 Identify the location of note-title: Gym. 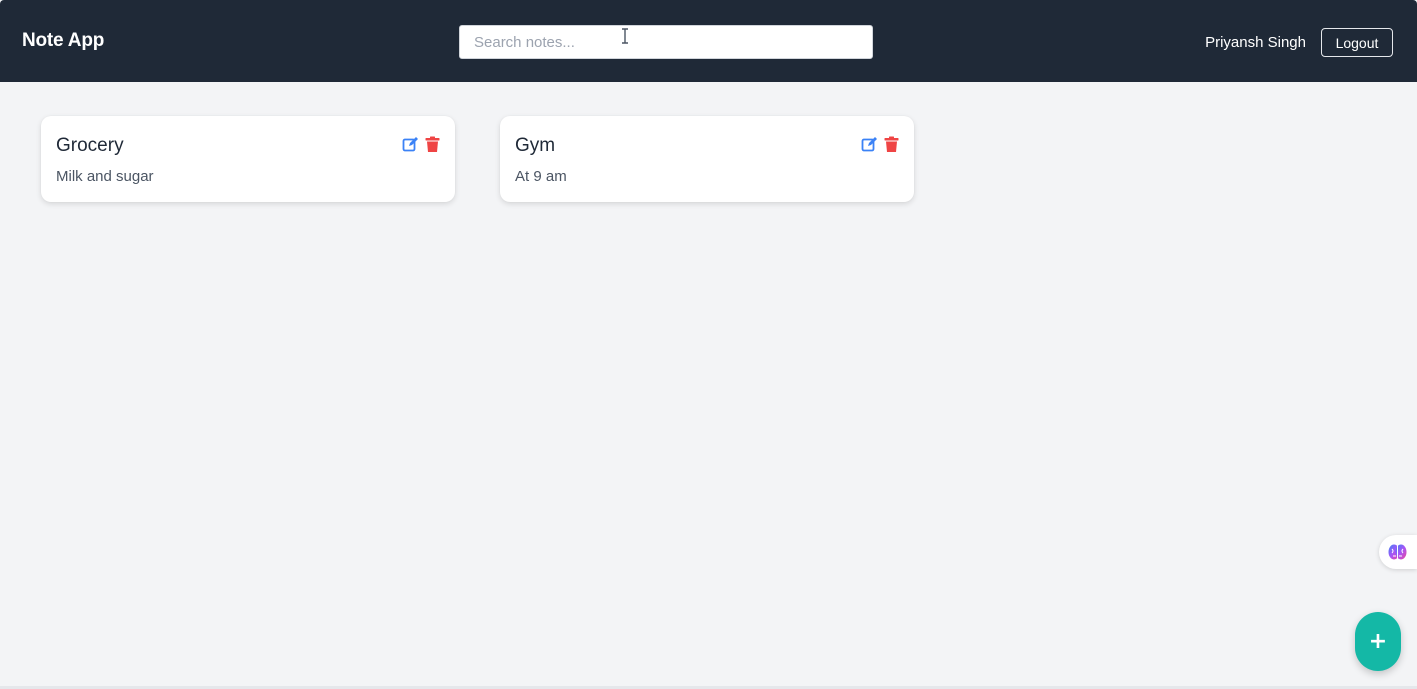
(535, 145).